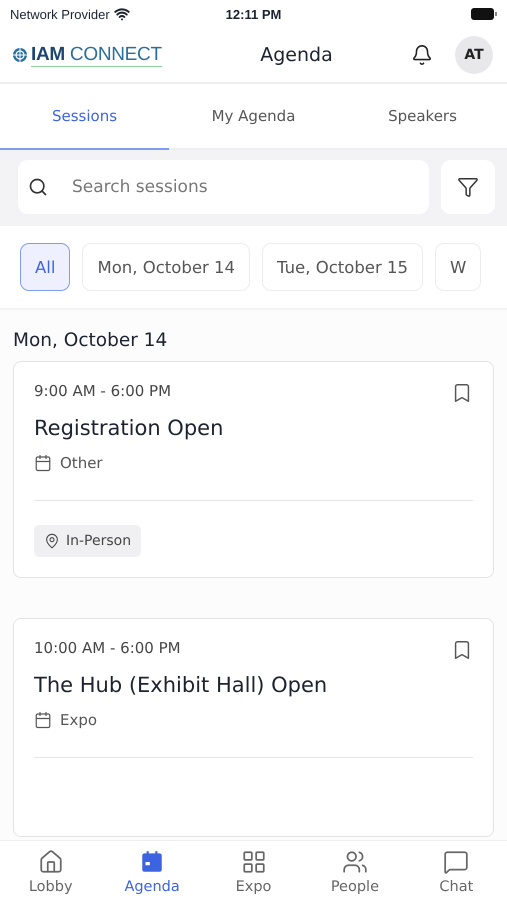  What do you see at coordinates (45, 267) in the screenshot?
I see `date-chip: All` at bounding box center [45, 267].